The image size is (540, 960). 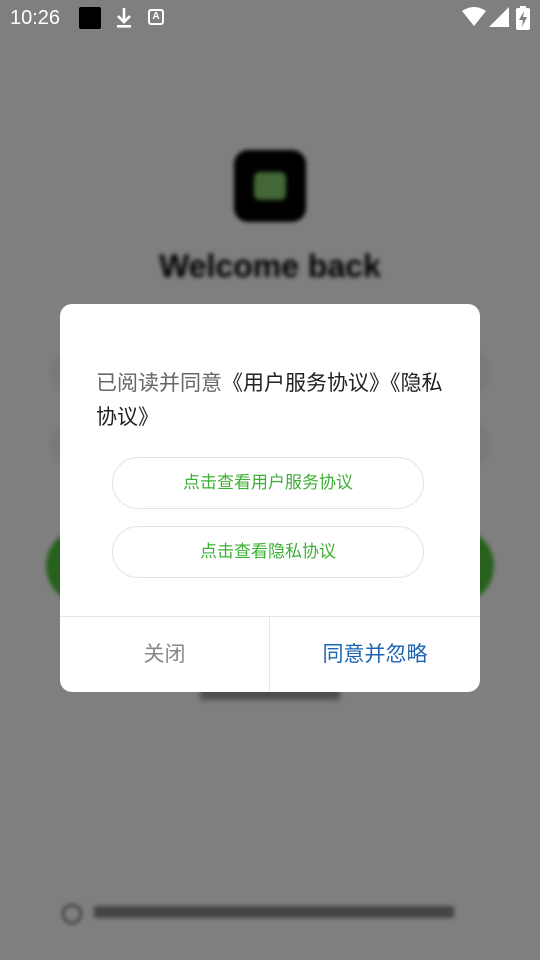 What do you see at coordinates (164, 654) in the screenshot?
I see `close-button: 关闭` at bounding box center [164, 654].